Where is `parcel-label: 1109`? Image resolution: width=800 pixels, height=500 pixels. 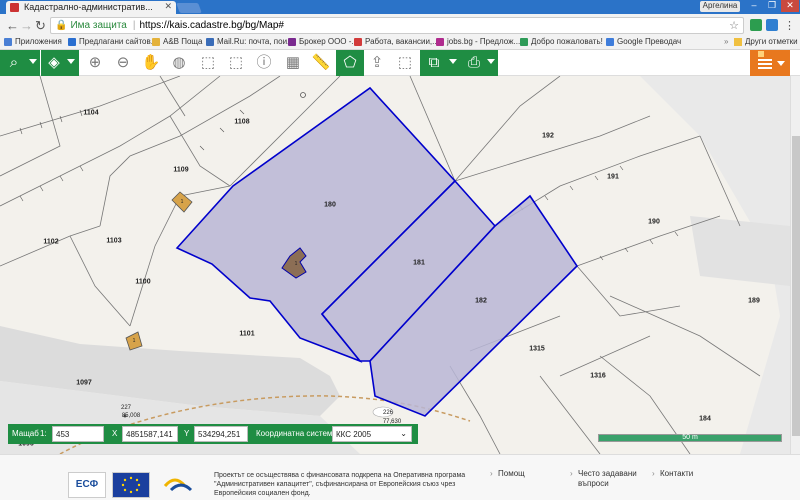
parcel-label: 1109 is located at coordinates (181, 170).